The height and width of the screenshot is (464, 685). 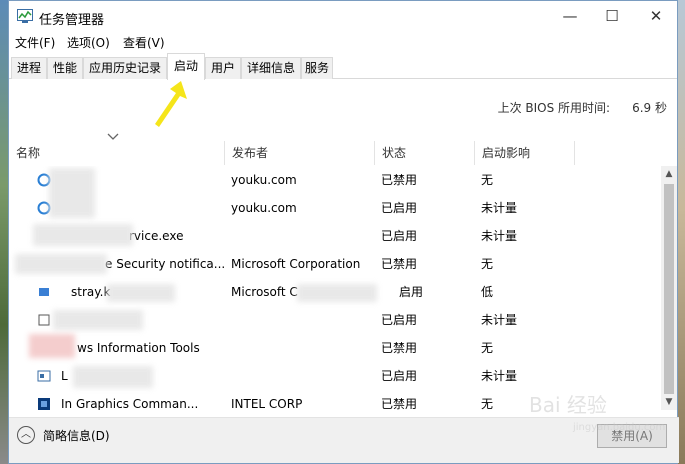 What do you see at coordinates (125, 68) in the screenshot?
I see `tab-app-history: 应用历史记录` at bounding box center [125, 68].